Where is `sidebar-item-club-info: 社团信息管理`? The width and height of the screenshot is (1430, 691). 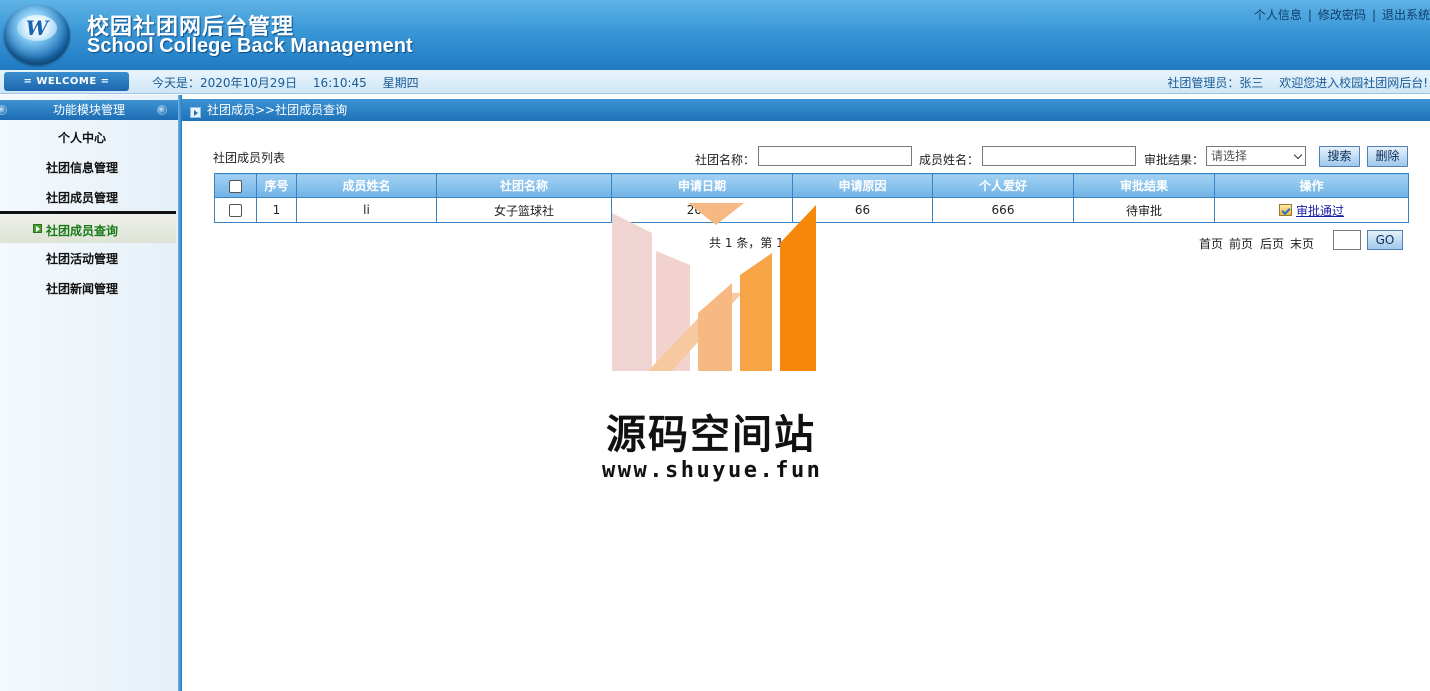 sidebar-item-club-info: 社团信息管理 is located at coordinates (82, 167).